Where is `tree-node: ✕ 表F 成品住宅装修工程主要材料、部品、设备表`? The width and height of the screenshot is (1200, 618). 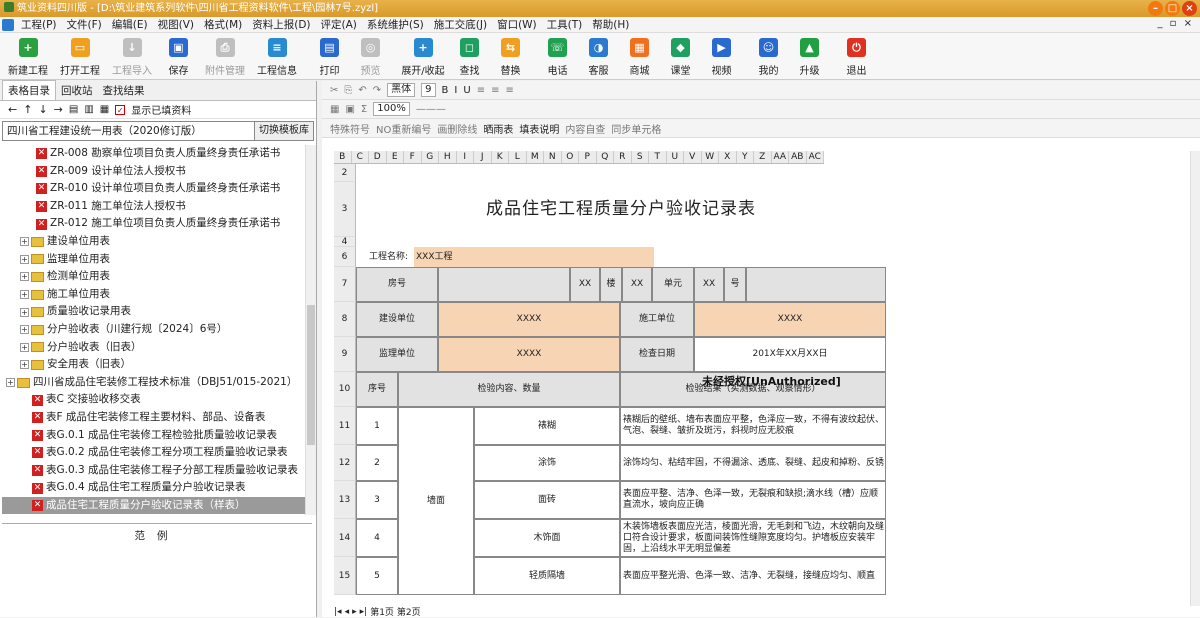 tree-node: ✕ 表F 成品住宅装修工程主要材料、部品、设备表 is located at coordinates (157, 418).